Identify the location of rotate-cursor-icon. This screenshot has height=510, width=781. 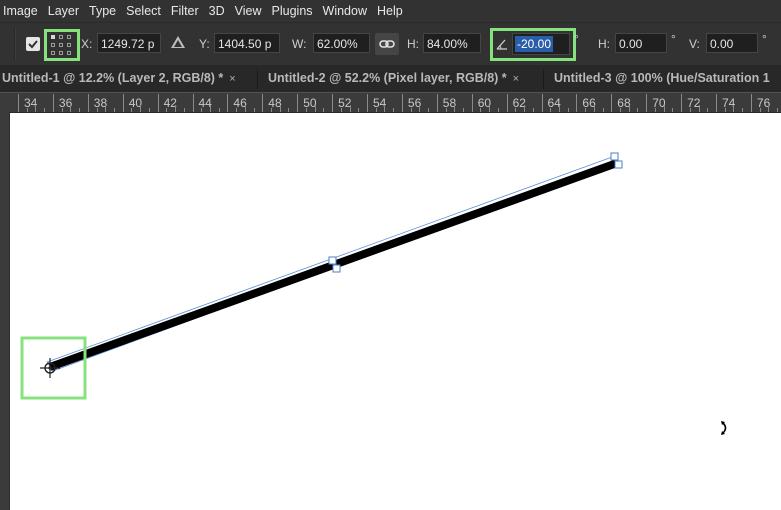
(724, 428).